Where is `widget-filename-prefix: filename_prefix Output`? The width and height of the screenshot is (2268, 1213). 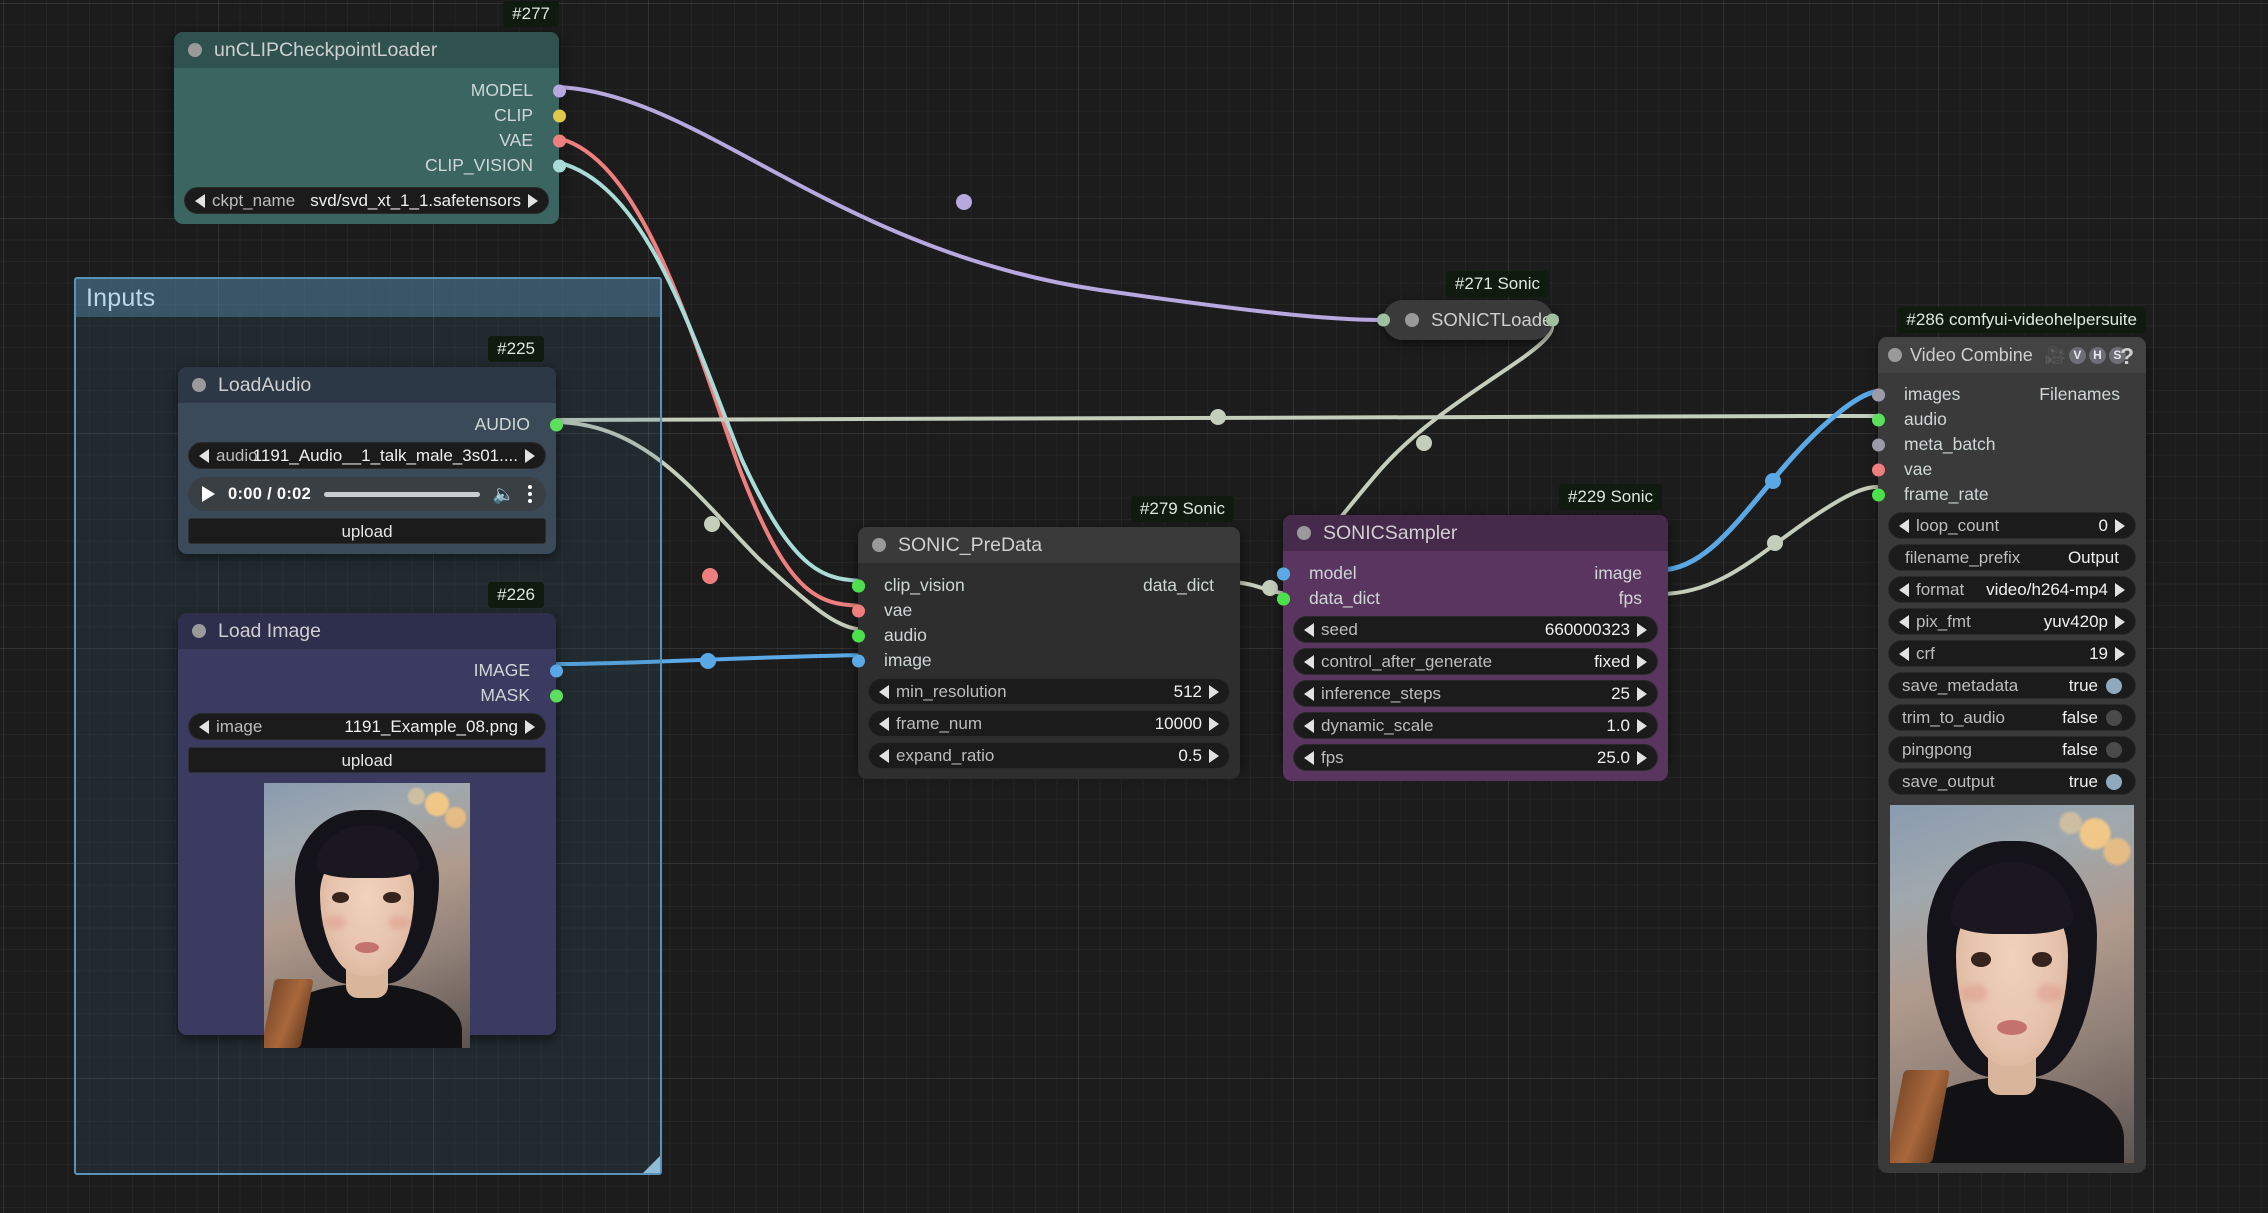
widget-filename-prefix: filename_prefix Output is located at coordinates (2012, 557).